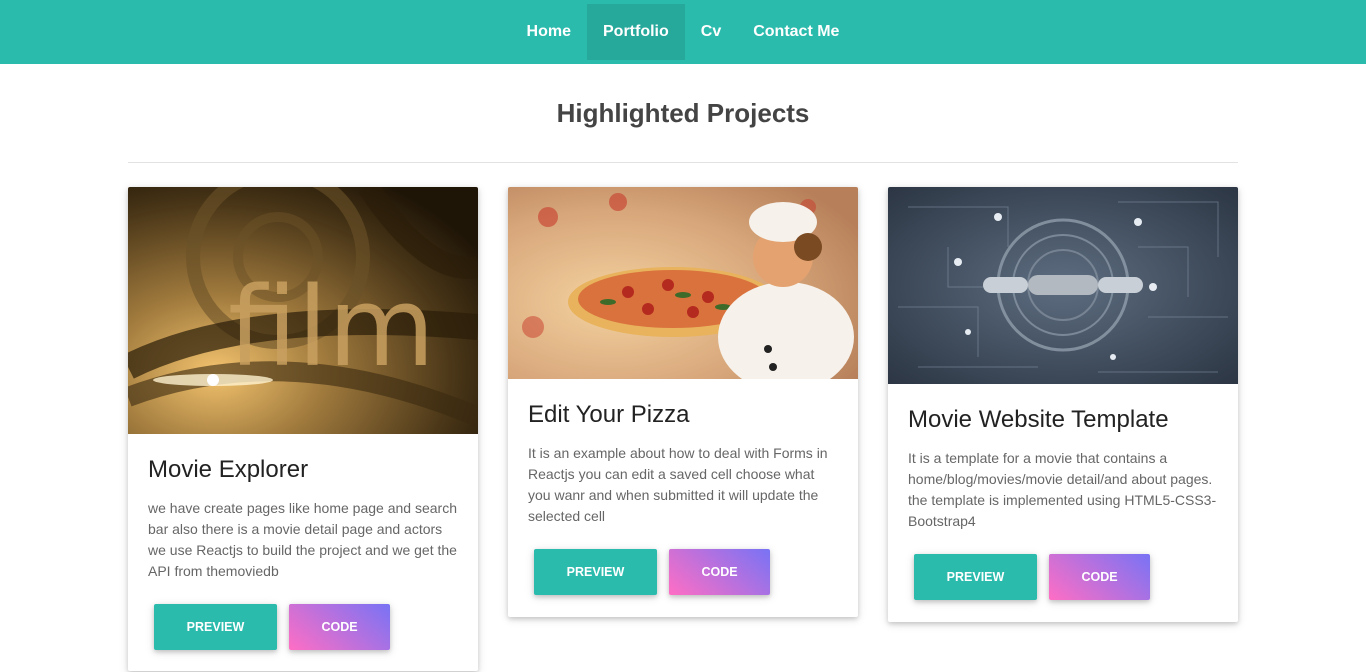 The width and height of the screenshot is (1366, 672). Describe the element at coordinates (711, 32) in the screenshot. I see `nav-cv: Cv` at that location.